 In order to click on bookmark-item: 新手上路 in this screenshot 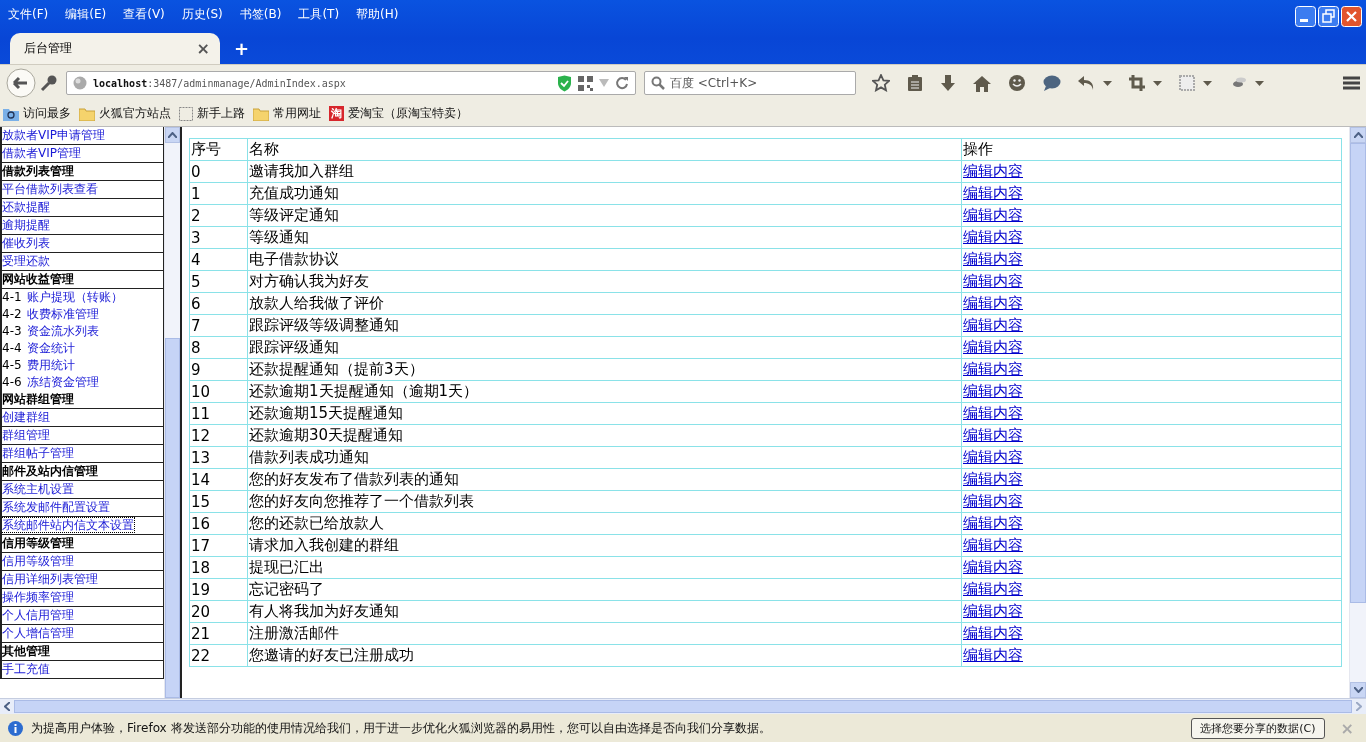, I will do `click(212, 113)`.